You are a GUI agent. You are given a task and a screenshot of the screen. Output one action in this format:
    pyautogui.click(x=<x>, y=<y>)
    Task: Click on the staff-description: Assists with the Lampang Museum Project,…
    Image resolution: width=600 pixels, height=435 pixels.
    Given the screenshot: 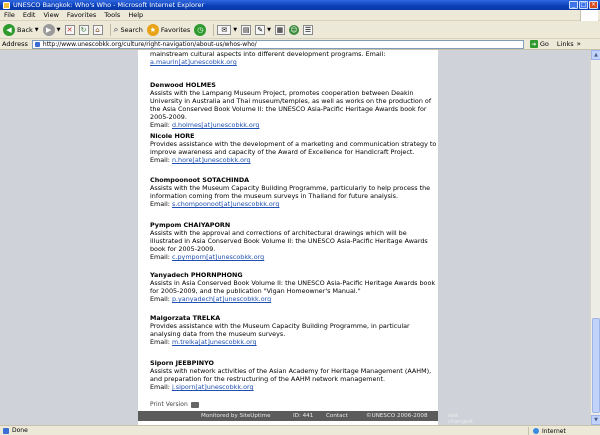 What is the action you would take?
    pyautogui.click(x=291, y=105)
    